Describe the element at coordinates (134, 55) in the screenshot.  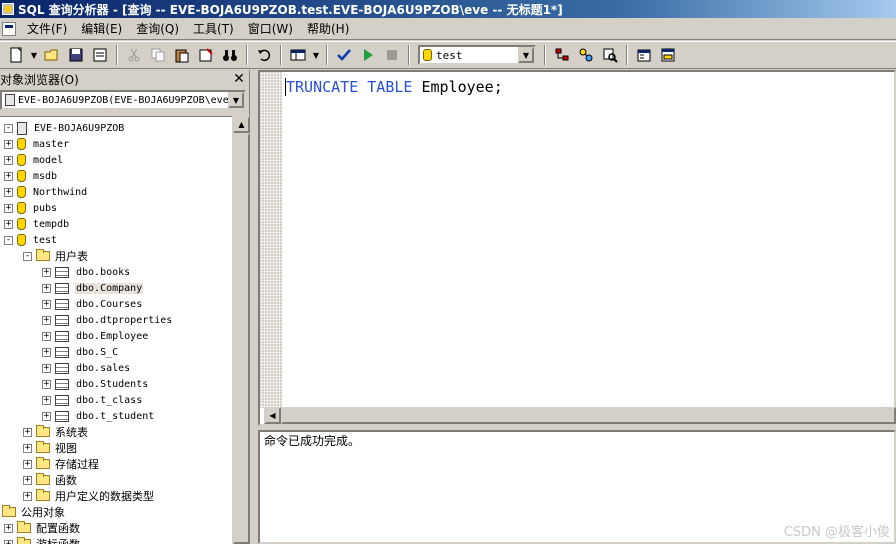
I see `cut-button` at that location.